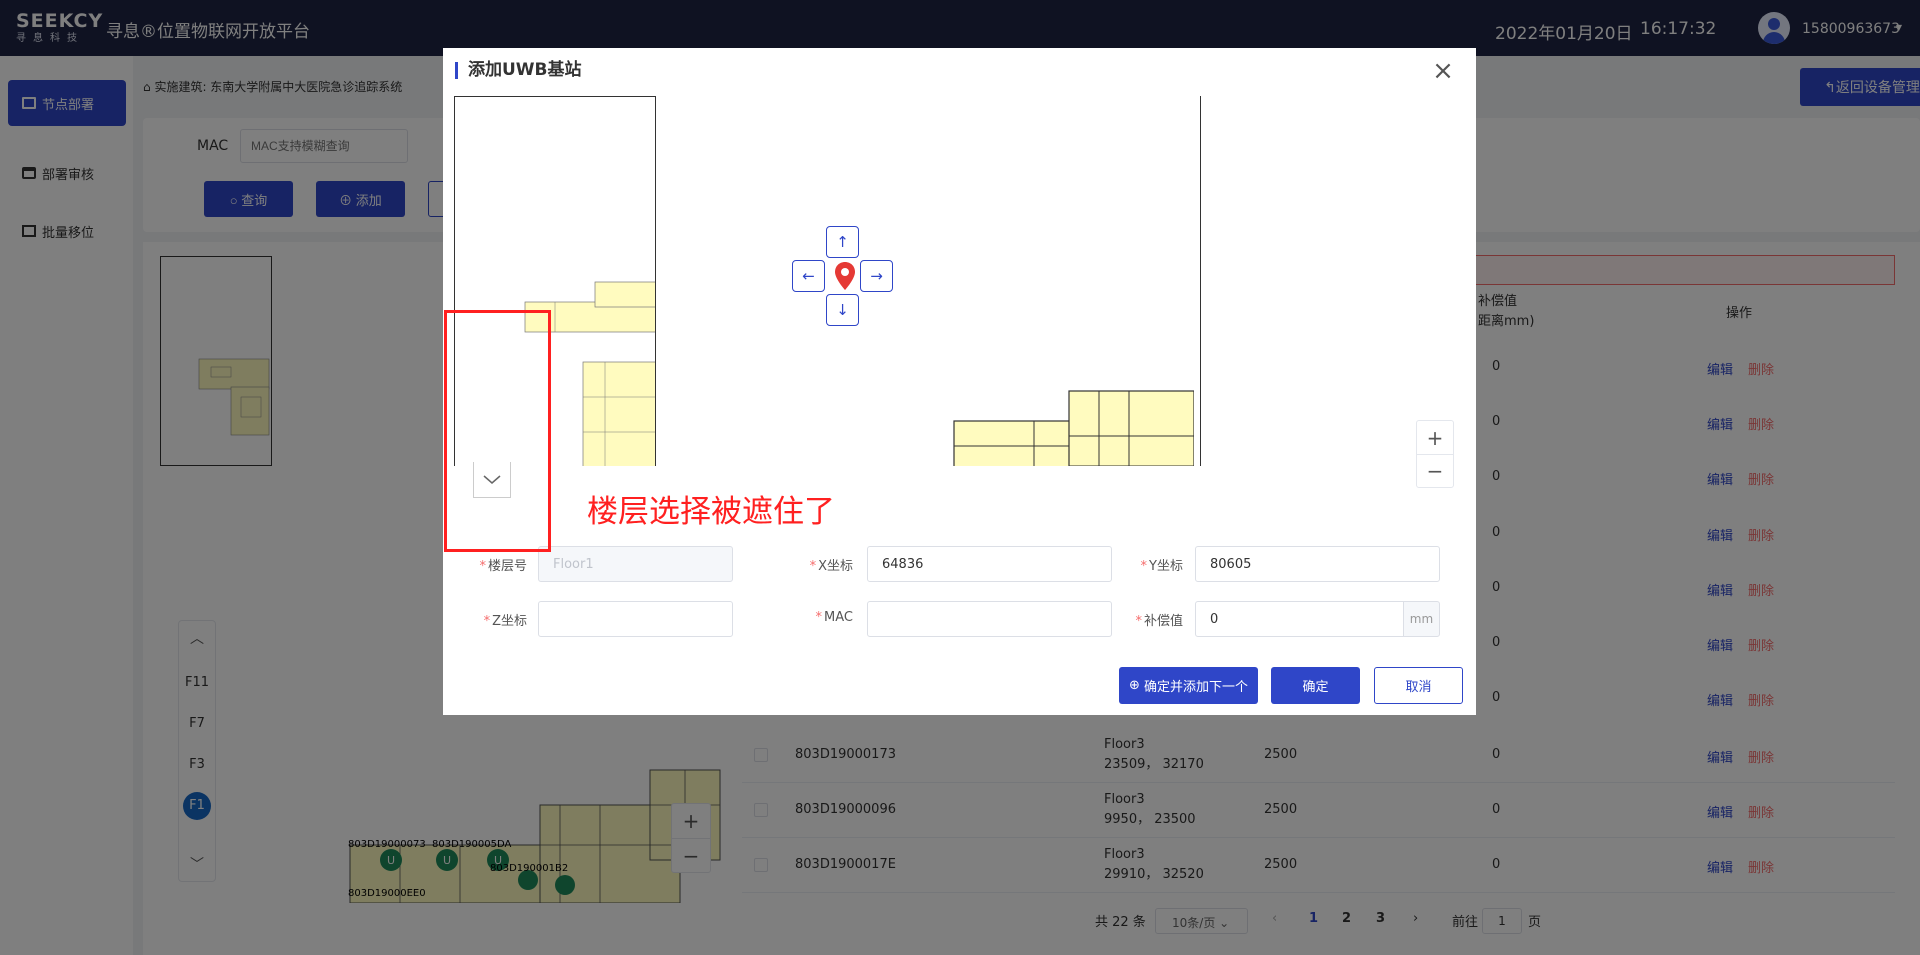  What do you see at coordinates (808, 276) in the screenshot?
I see `move-left-button: ←` at bounding box center [808, 276].